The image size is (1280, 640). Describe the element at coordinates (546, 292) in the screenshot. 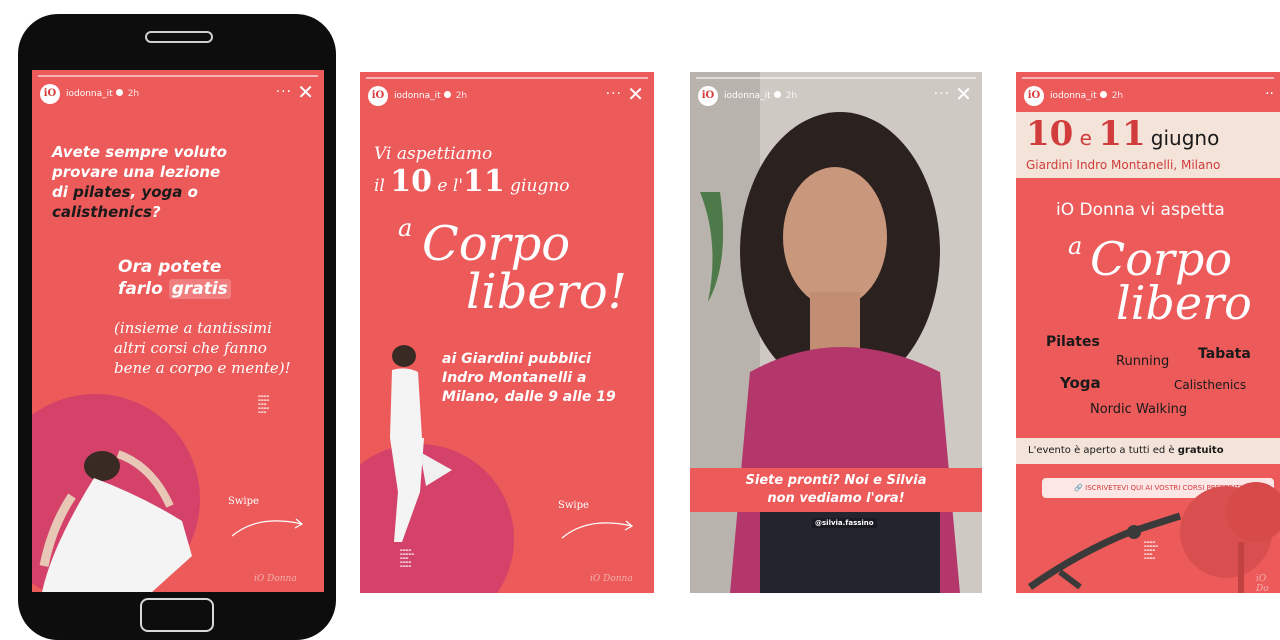

I see `story2-title-libero: libero!` at that location.